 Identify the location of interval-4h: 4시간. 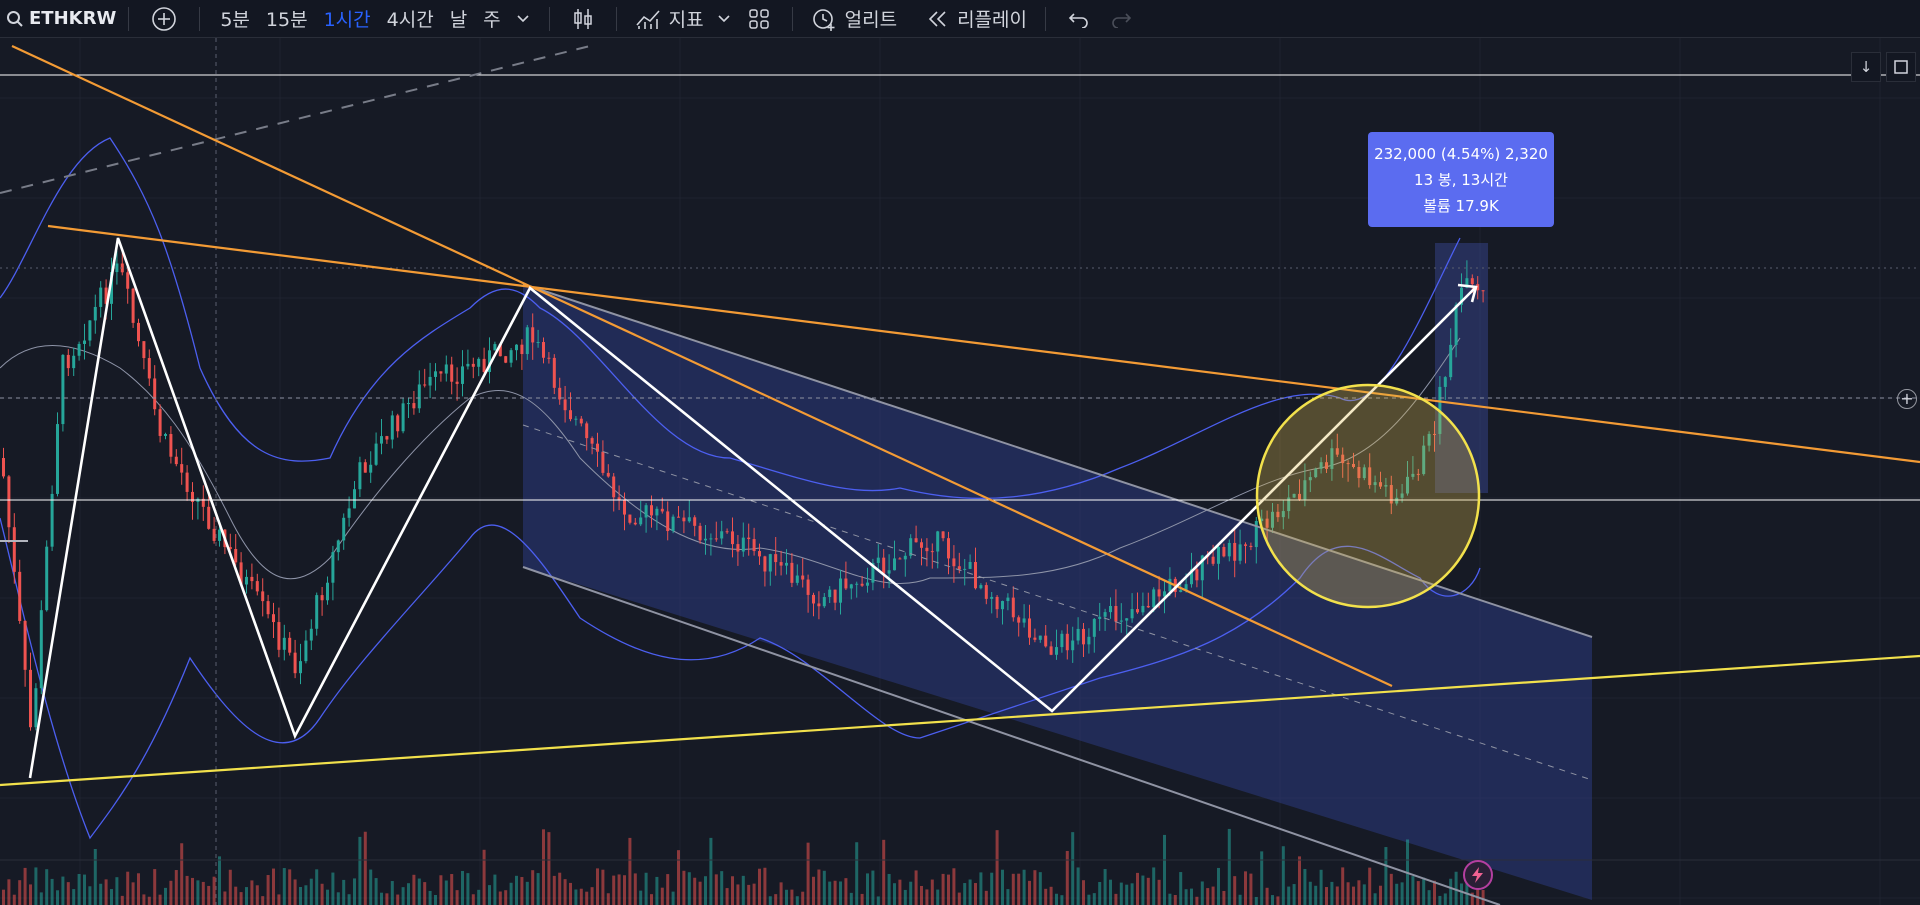
(410, 19).